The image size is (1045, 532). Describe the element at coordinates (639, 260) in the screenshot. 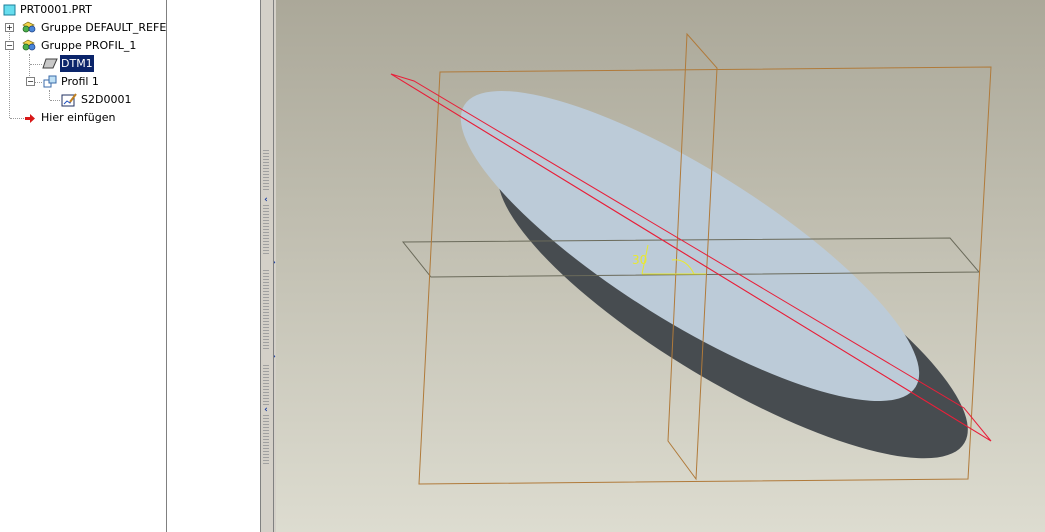

I see `dimension-label: 30` at that location.